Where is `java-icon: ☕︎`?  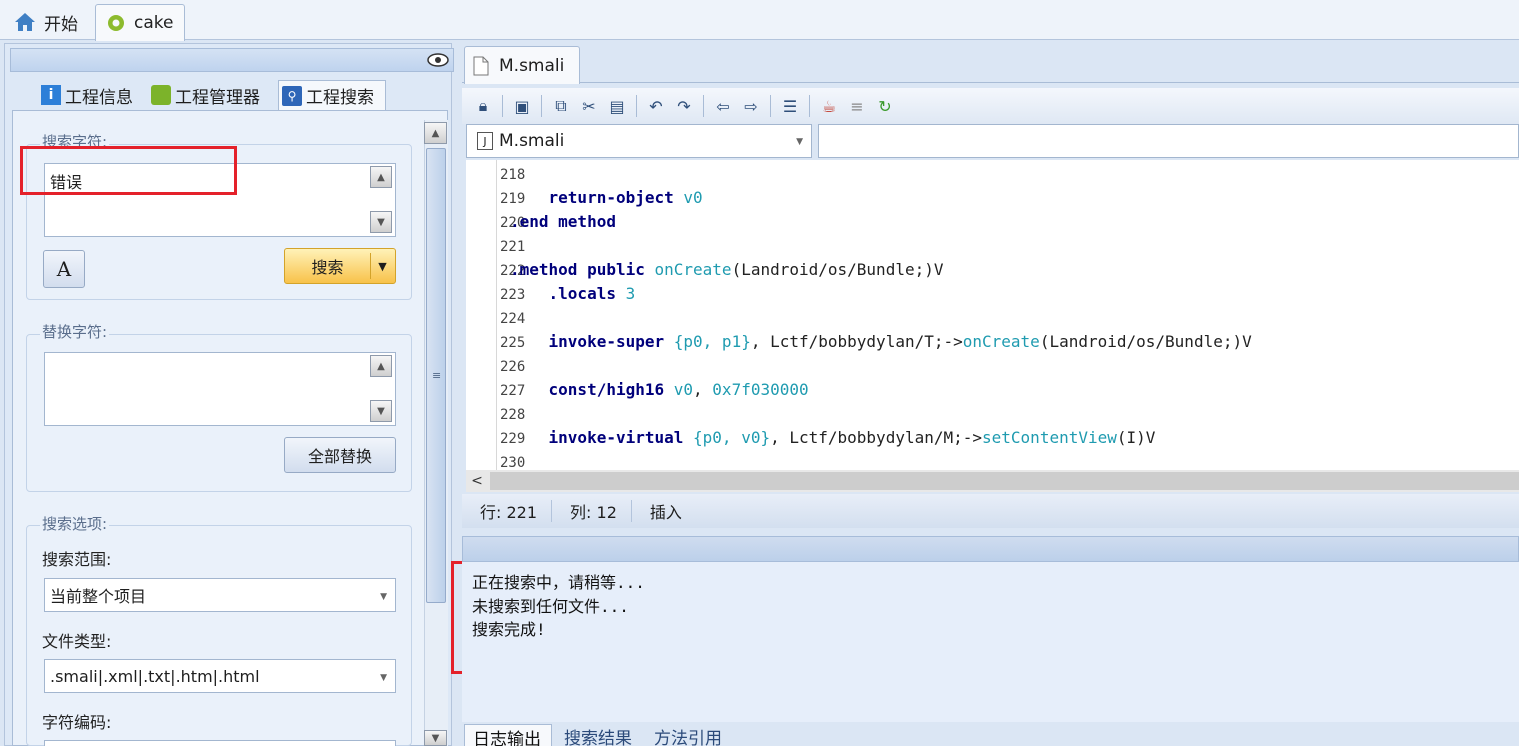 java-icon: ☕︎ is located at coordinates (829, 106).